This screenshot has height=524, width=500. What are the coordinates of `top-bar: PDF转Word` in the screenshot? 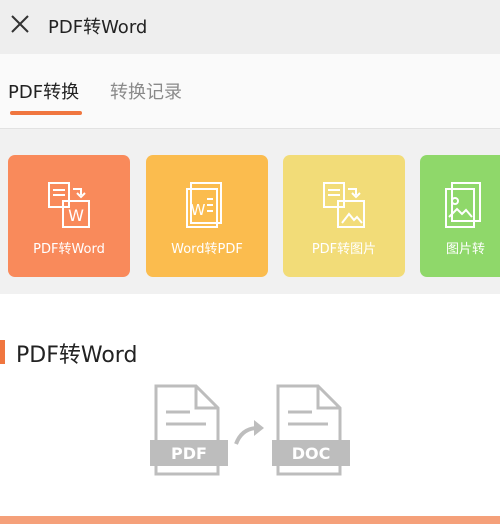 It's located at (250, 27).